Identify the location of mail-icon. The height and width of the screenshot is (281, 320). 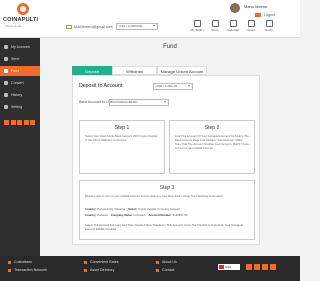
(69, 27).